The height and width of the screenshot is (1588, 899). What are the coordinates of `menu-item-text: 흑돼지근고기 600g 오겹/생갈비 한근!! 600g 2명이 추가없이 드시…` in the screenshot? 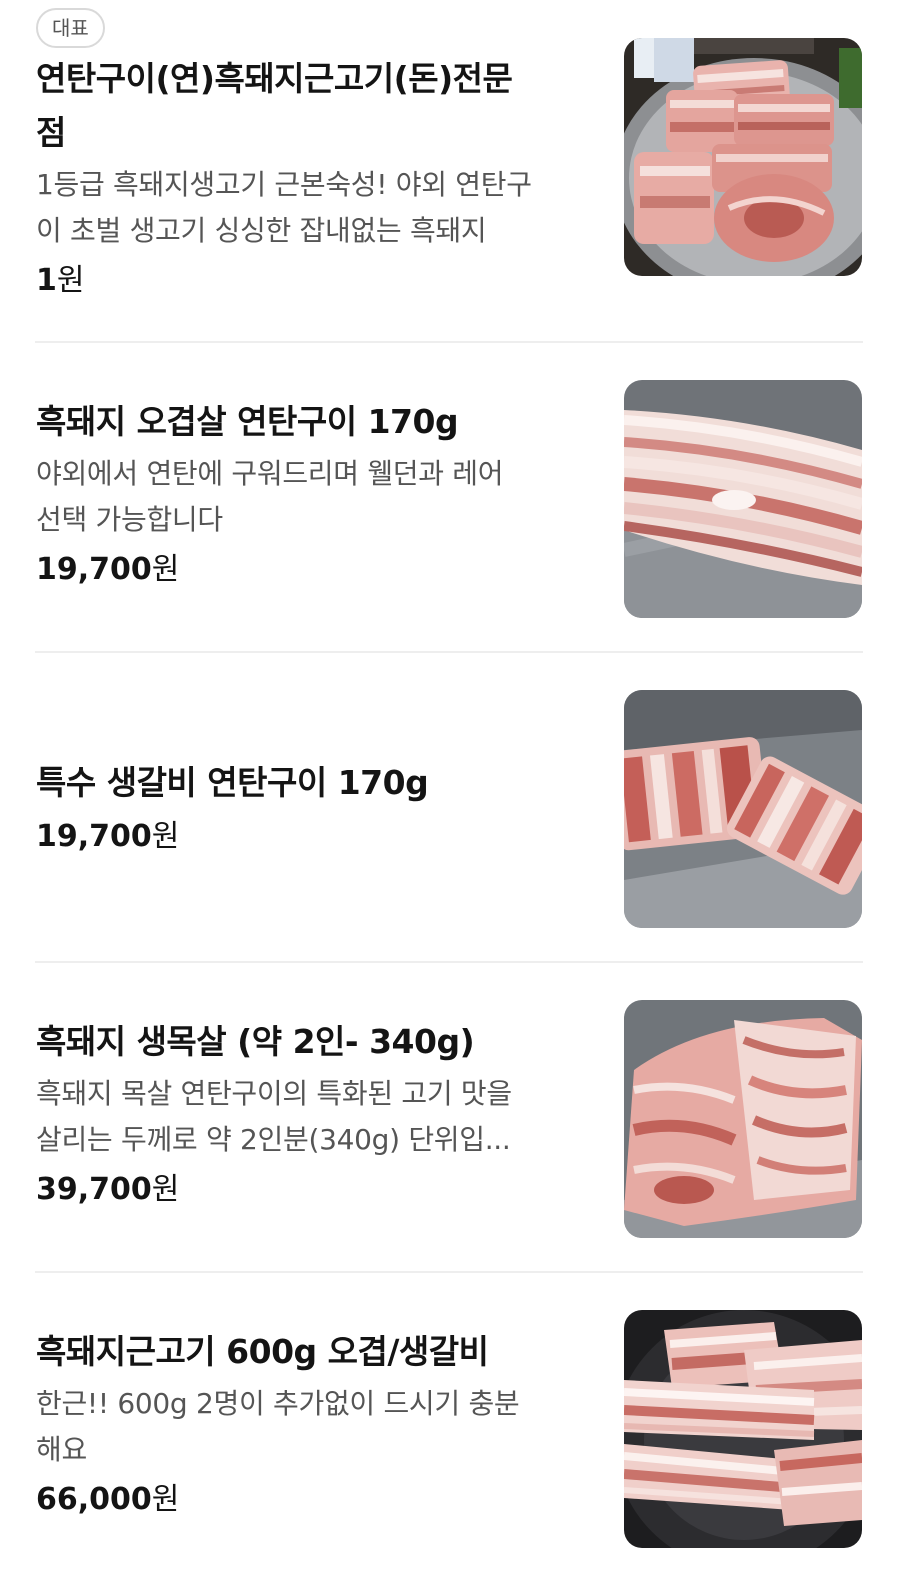 It's located at (313, 1424).